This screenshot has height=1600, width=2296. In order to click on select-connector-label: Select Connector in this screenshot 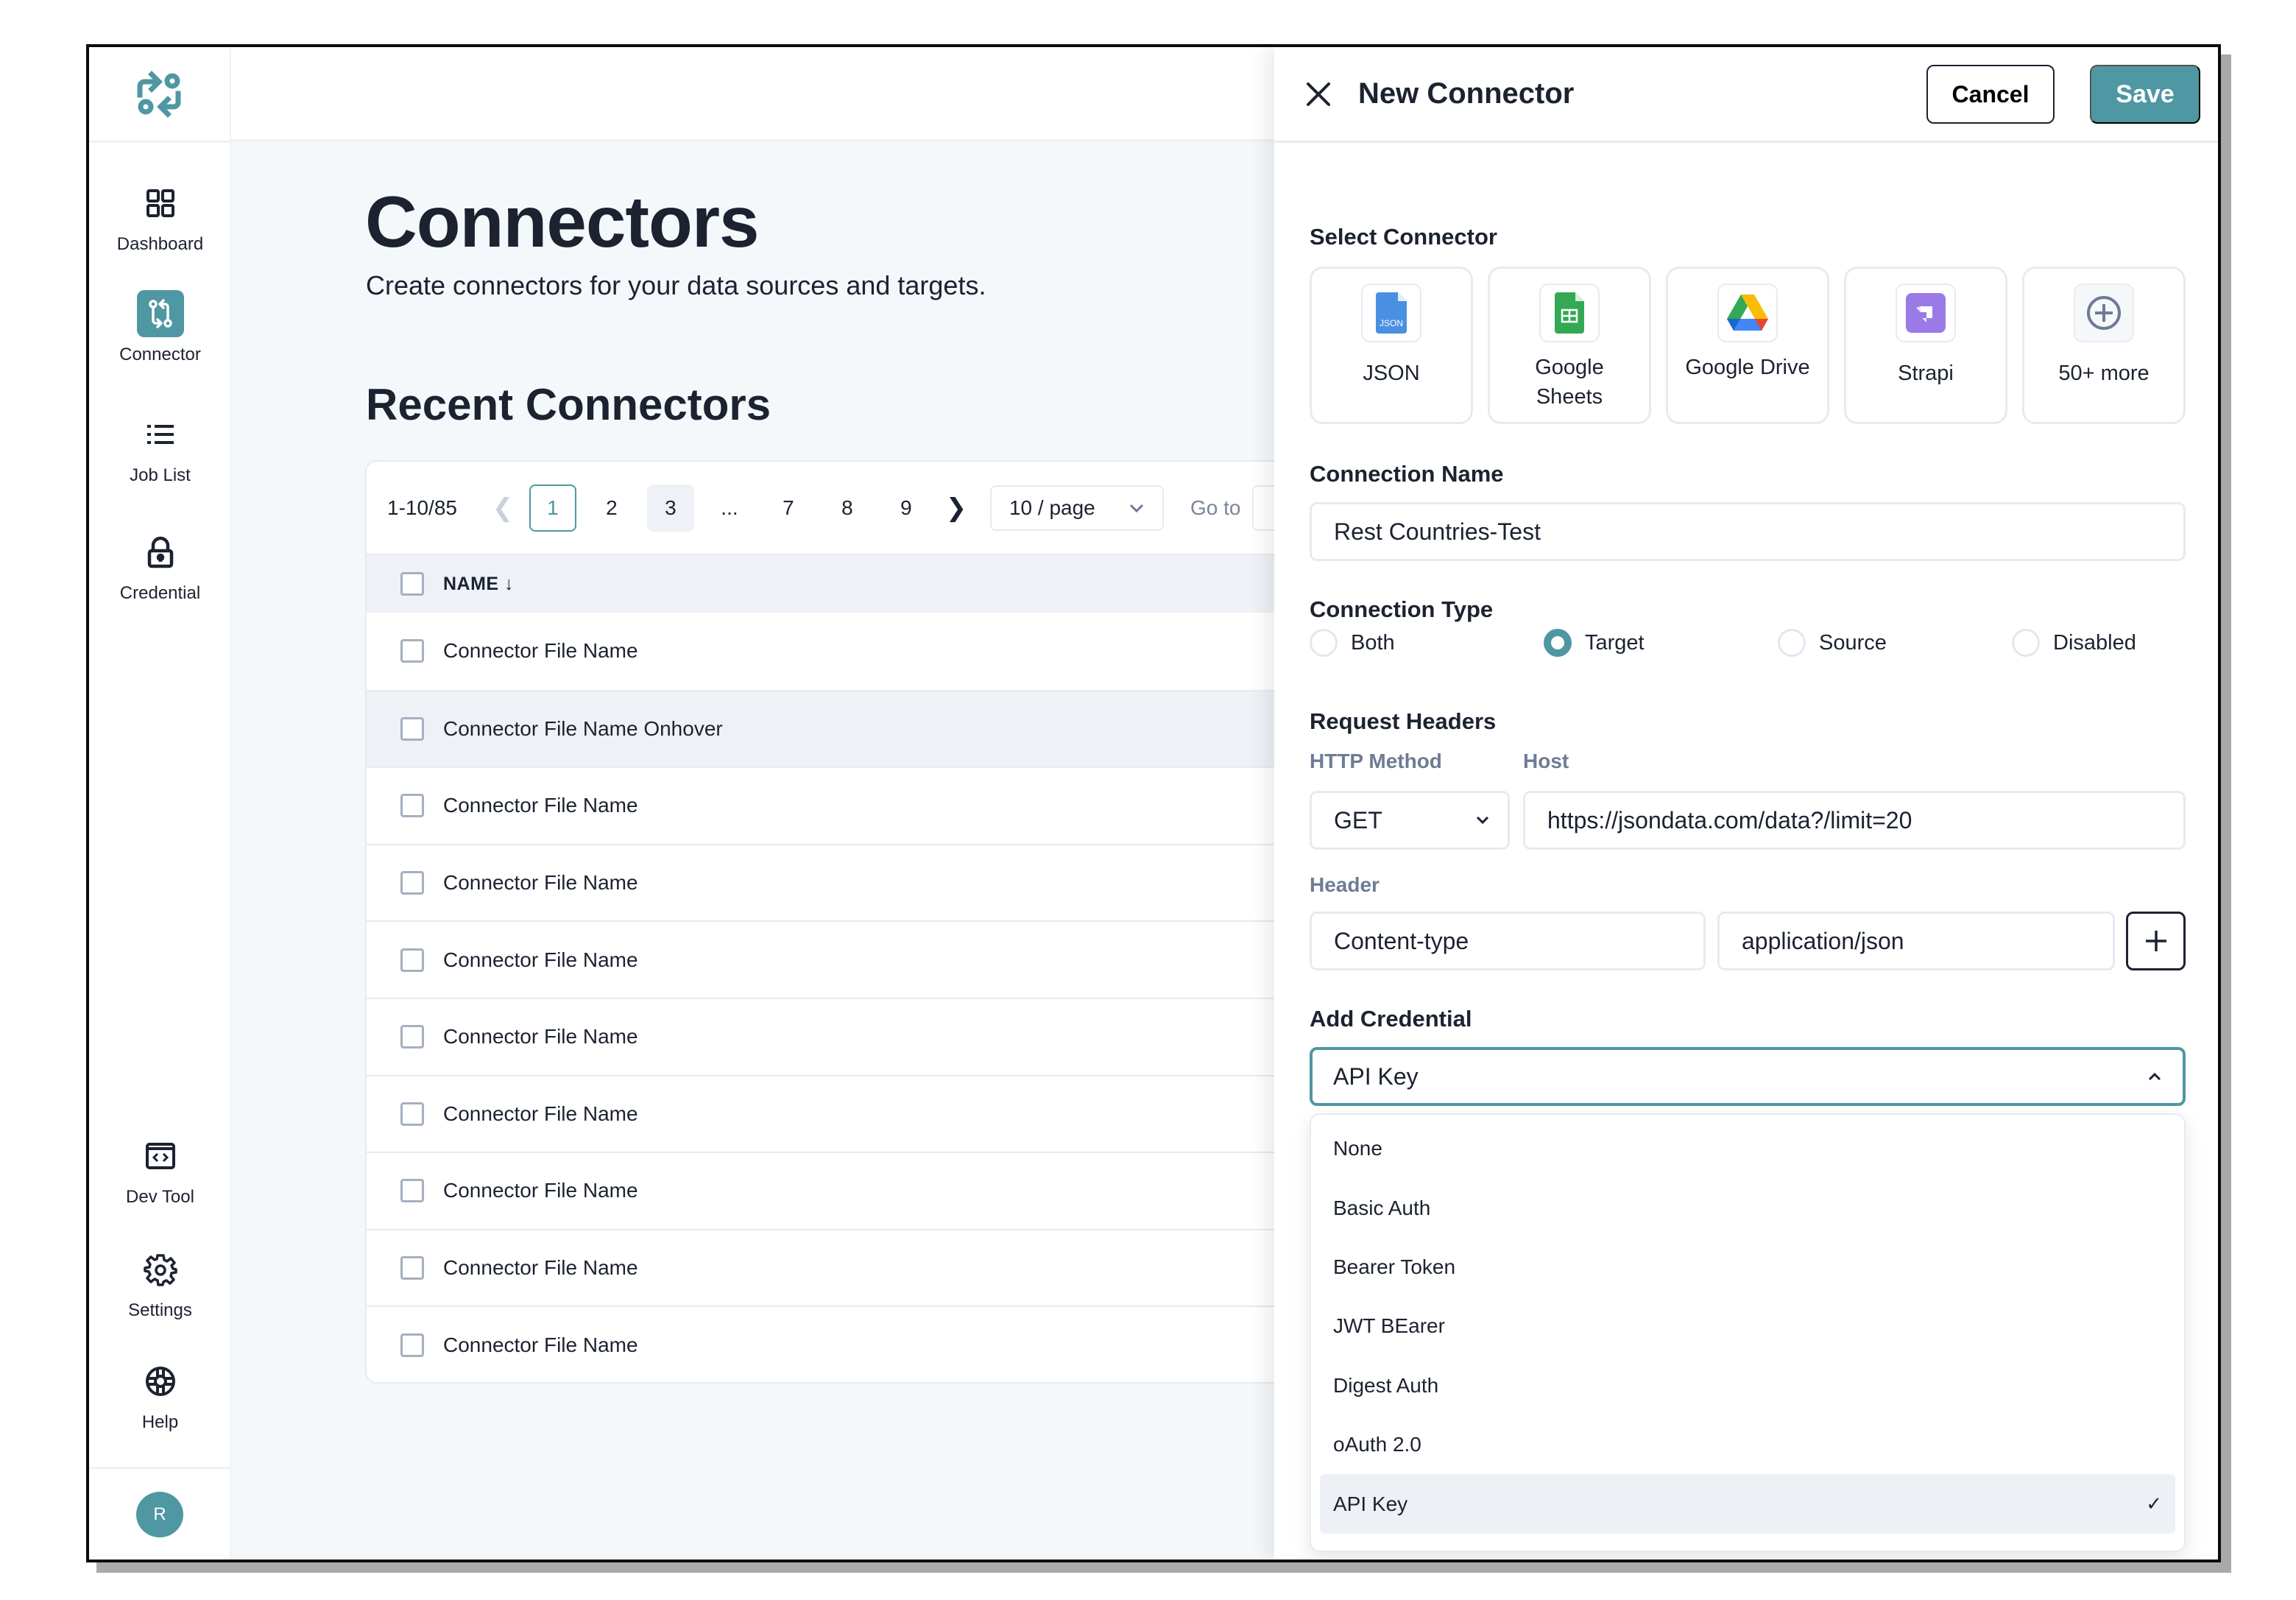, I will do `click(1404, 237)`.